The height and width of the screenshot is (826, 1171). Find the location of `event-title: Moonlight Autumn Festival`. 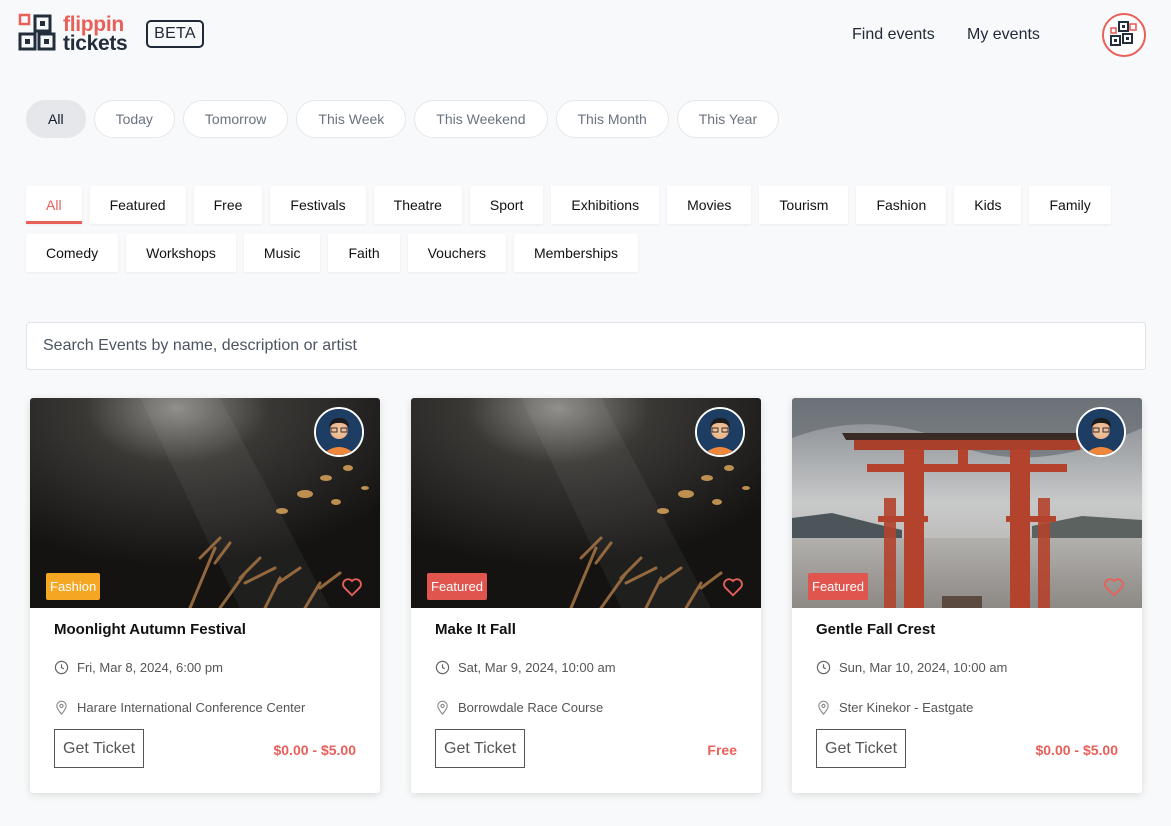

event-title: Moonlight Autumn Festival is located at coordinates (150, 629).